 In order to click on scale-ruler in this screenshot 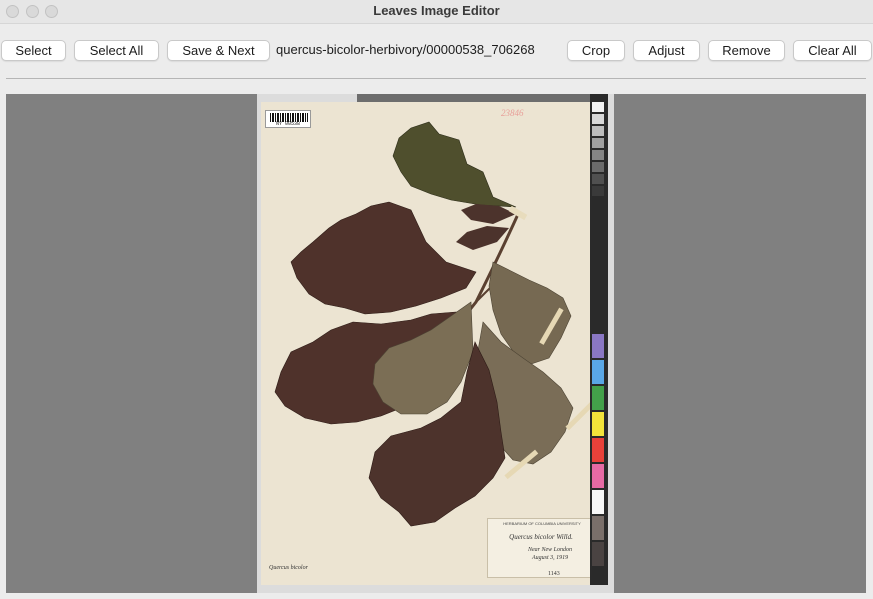, I will do `click(477, 98)`.